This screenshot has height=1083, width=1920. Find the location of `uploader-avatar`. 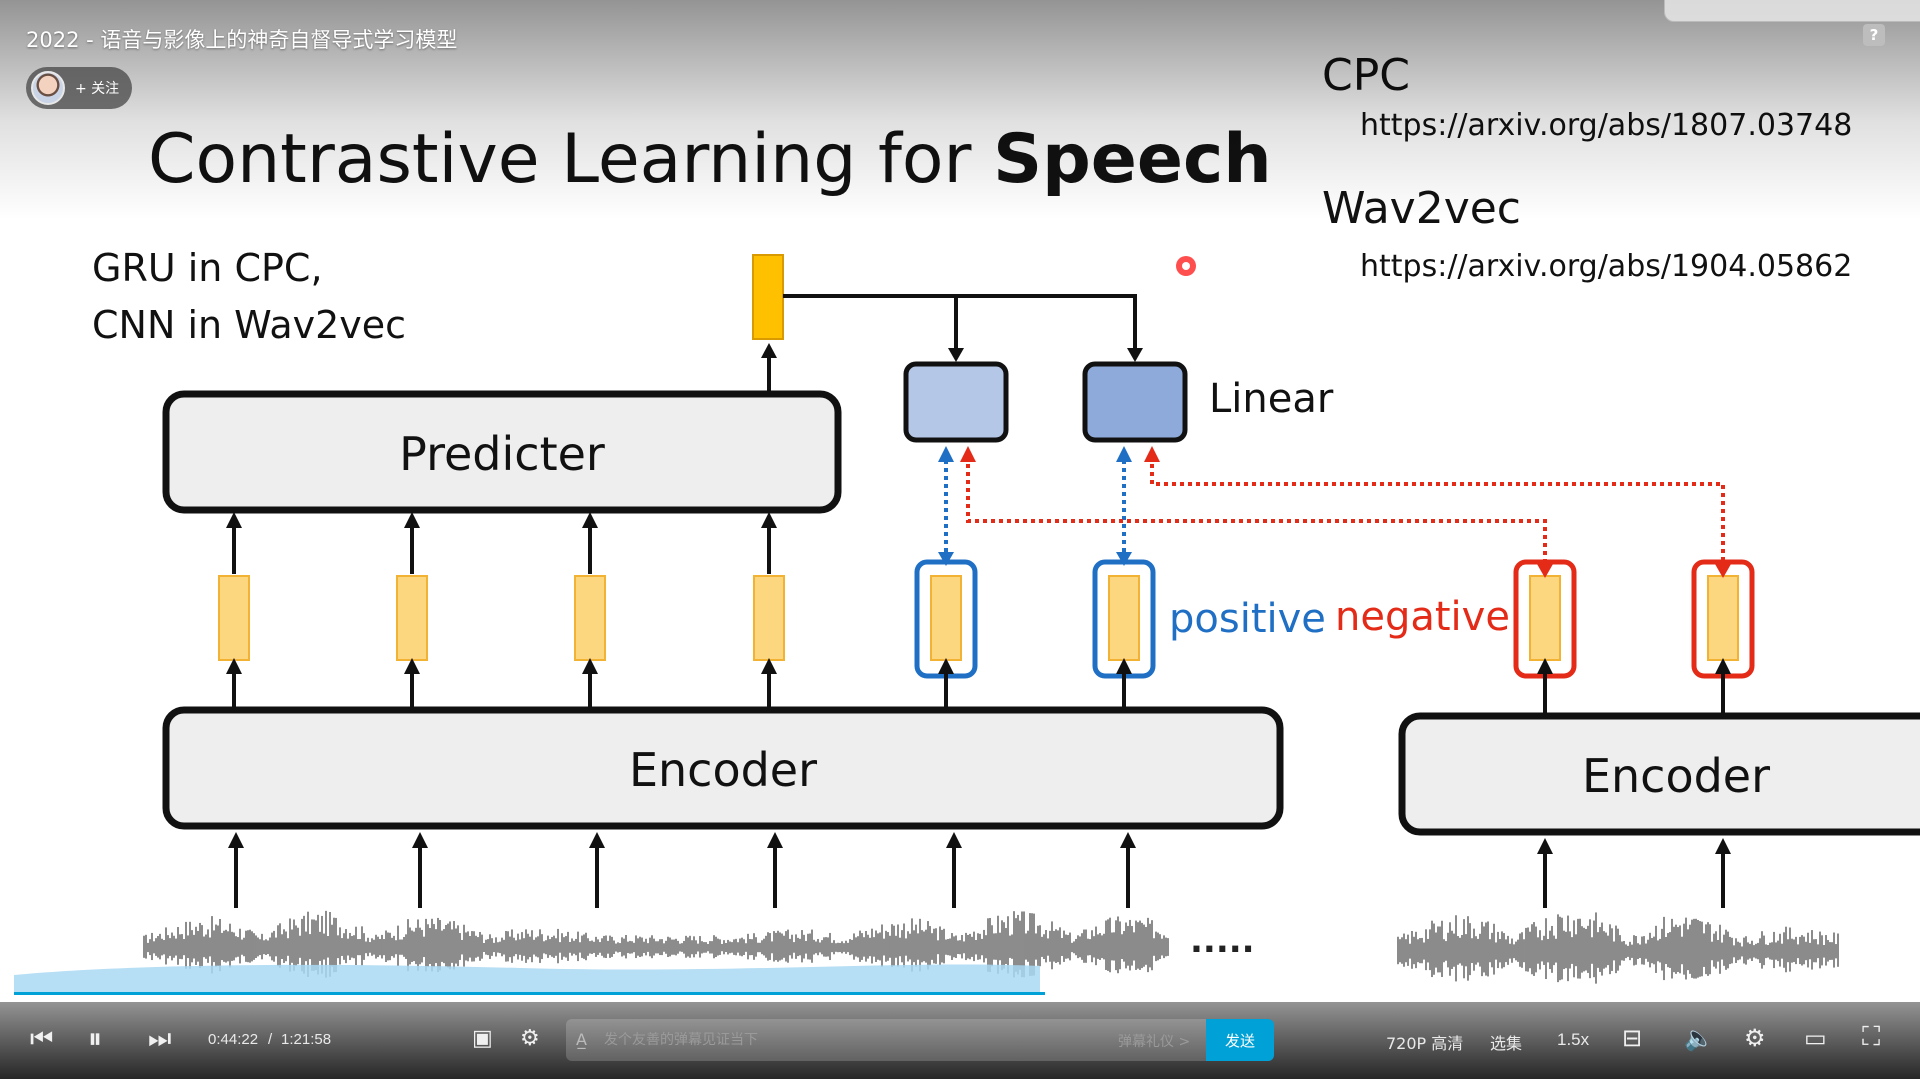

uploader-avatar is located at coordinates (48, 88).